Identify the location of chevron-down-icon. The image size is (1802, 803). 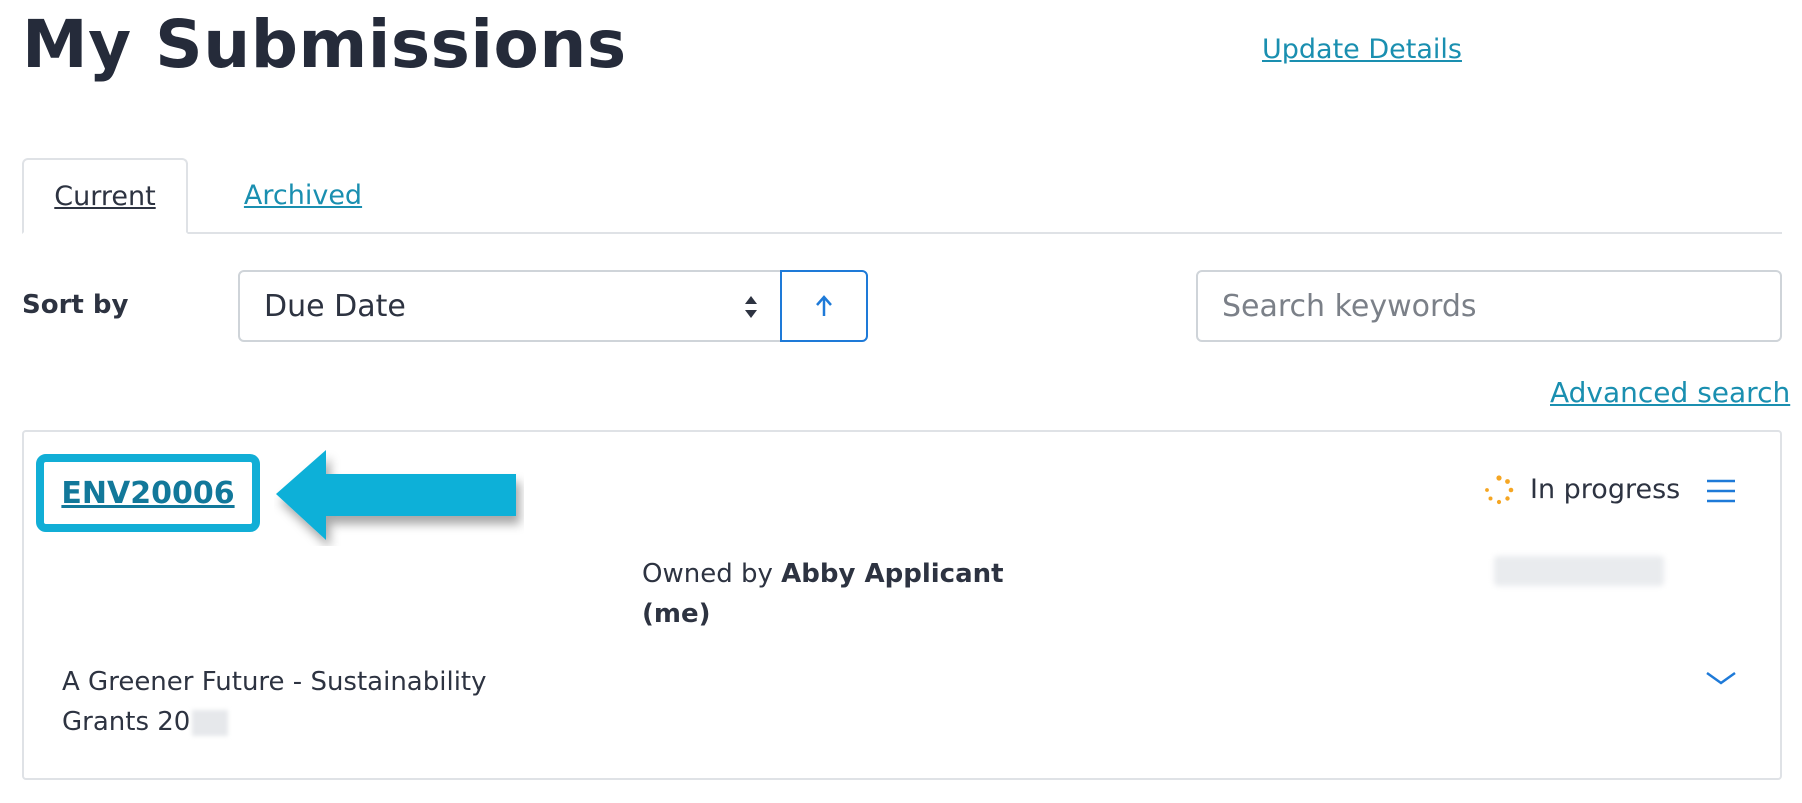
(1721, 678).